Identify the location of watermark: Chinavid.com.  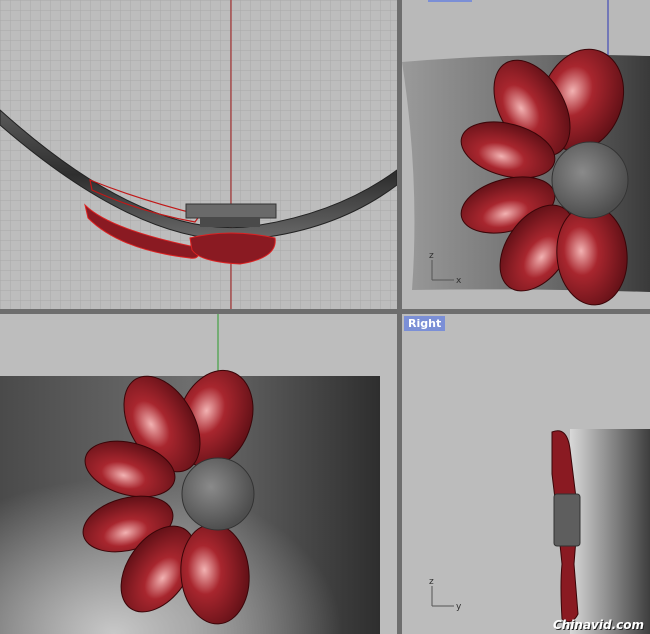
(598, 625).